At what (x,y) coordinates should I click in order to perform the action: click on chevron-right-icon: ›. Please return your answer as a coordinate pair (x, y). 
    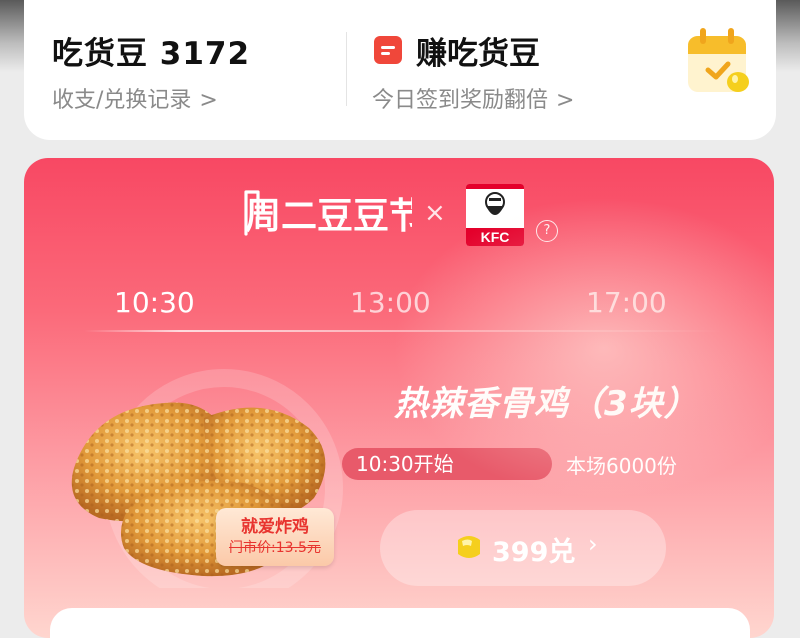
    Looking at the image, I should click on (593, 544).